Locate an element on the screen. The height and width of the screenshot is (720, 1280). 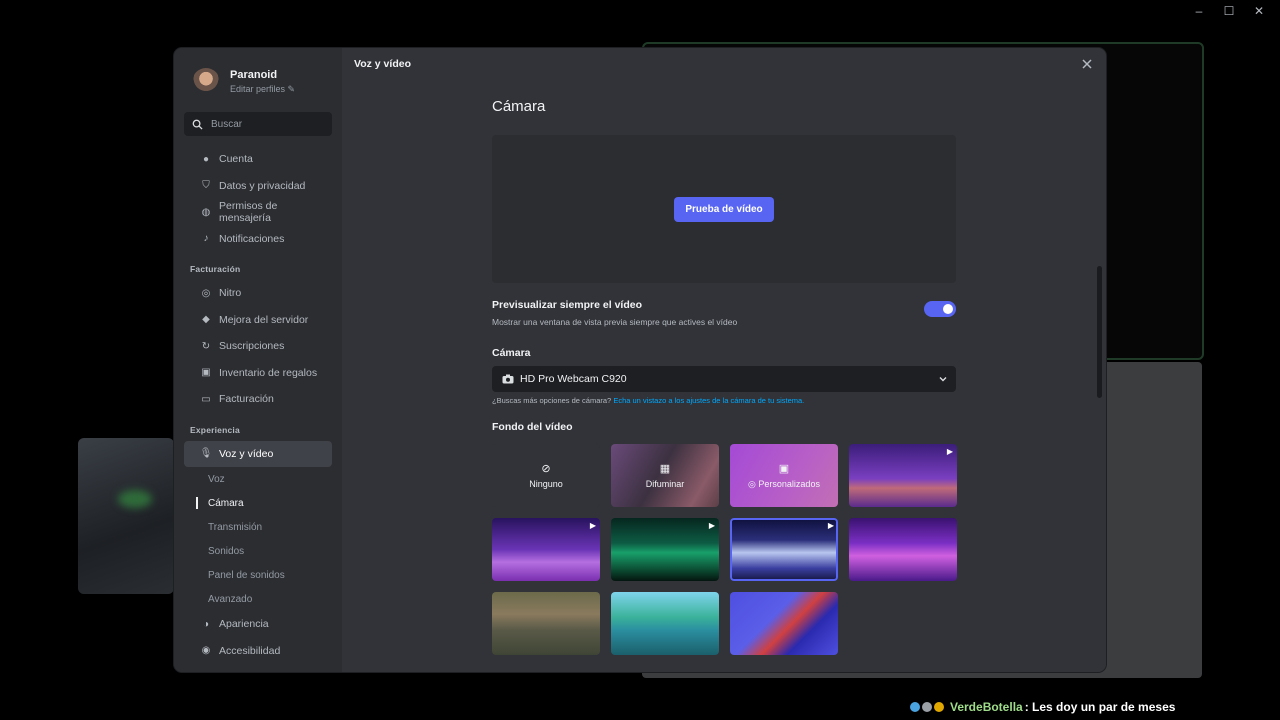
profile-header: Paranoid Editar perfiles ✎ is located at coordinates (258, 82).